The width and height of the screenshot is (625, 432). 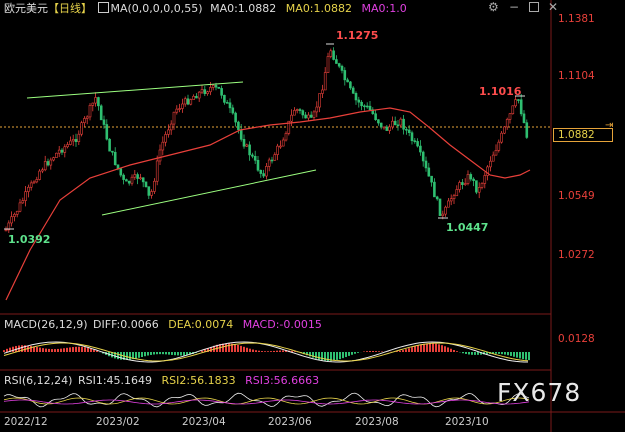 I want to click on current-price-box: 1.0882, so click(x=583, y=135).